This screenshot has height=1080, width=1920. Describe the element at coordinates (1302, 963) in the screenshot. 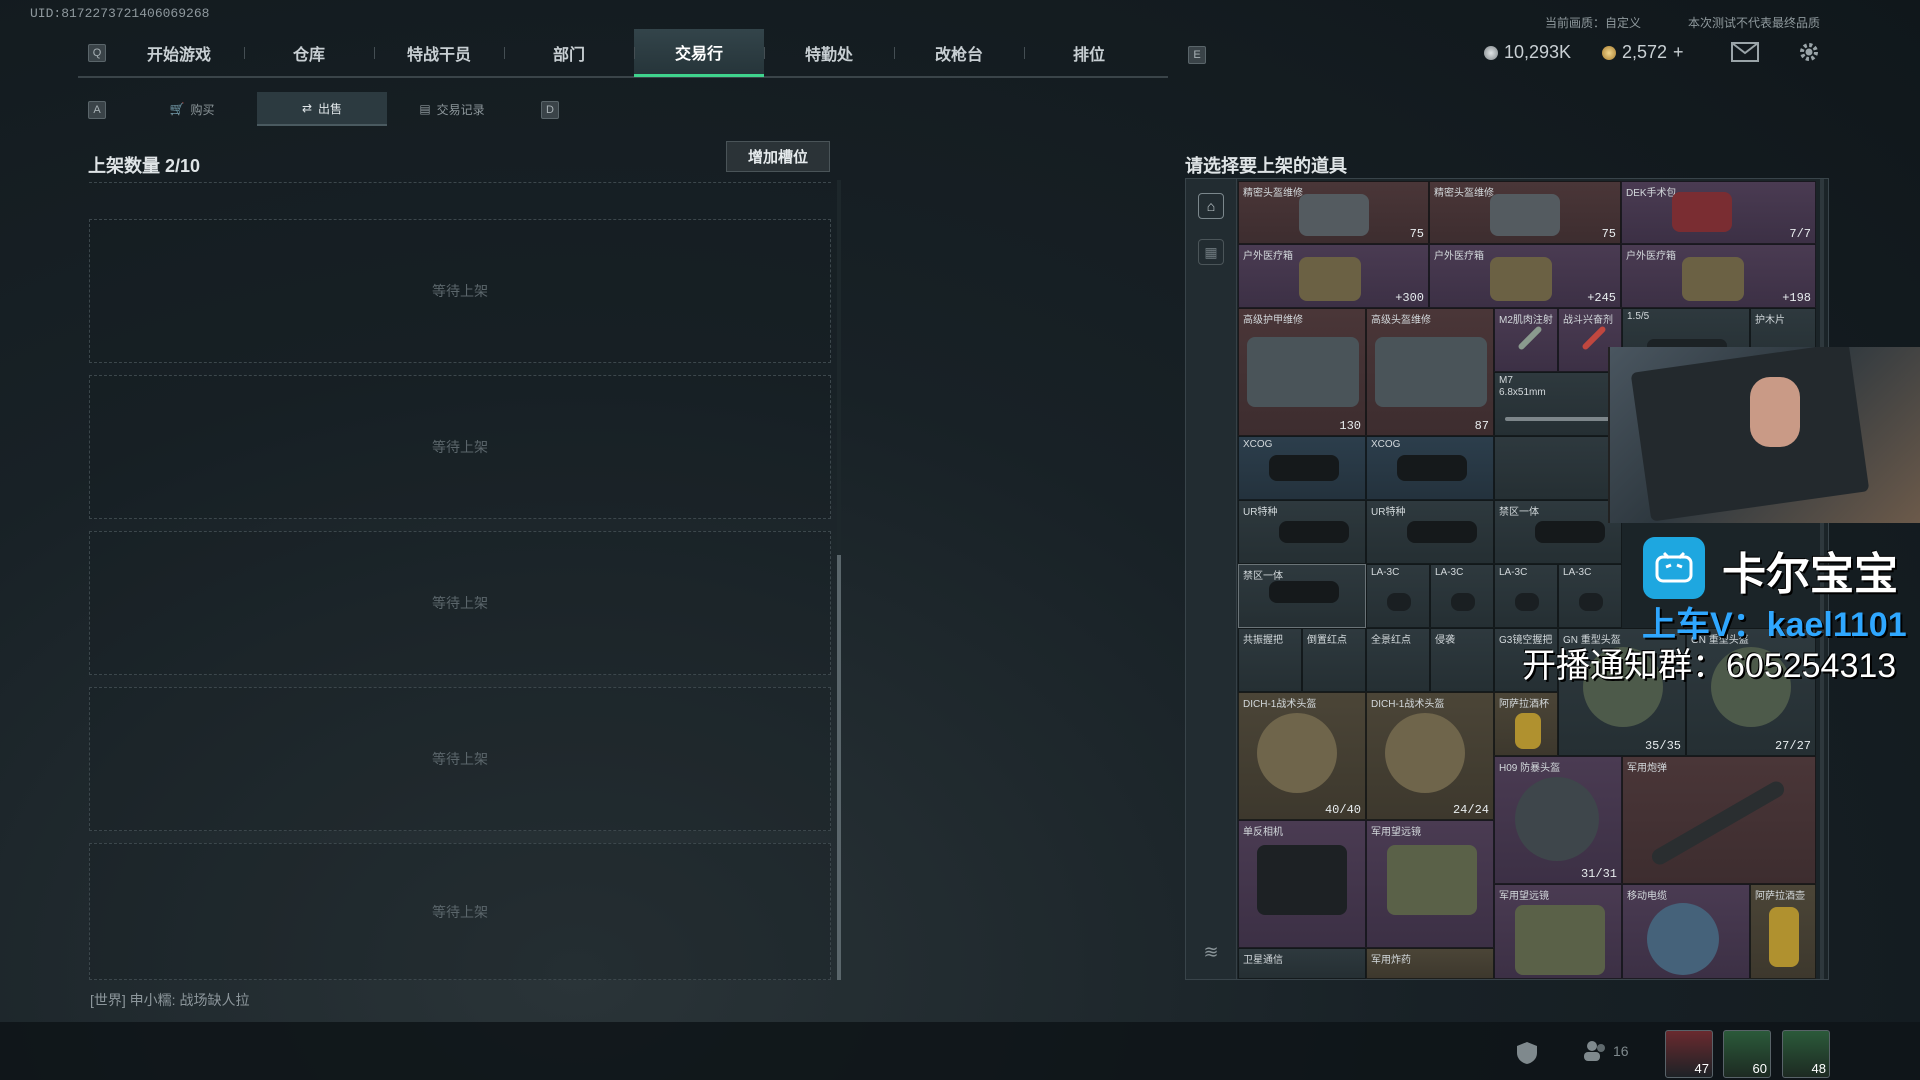

I see `inventory-item: 卫星通信` at that location.